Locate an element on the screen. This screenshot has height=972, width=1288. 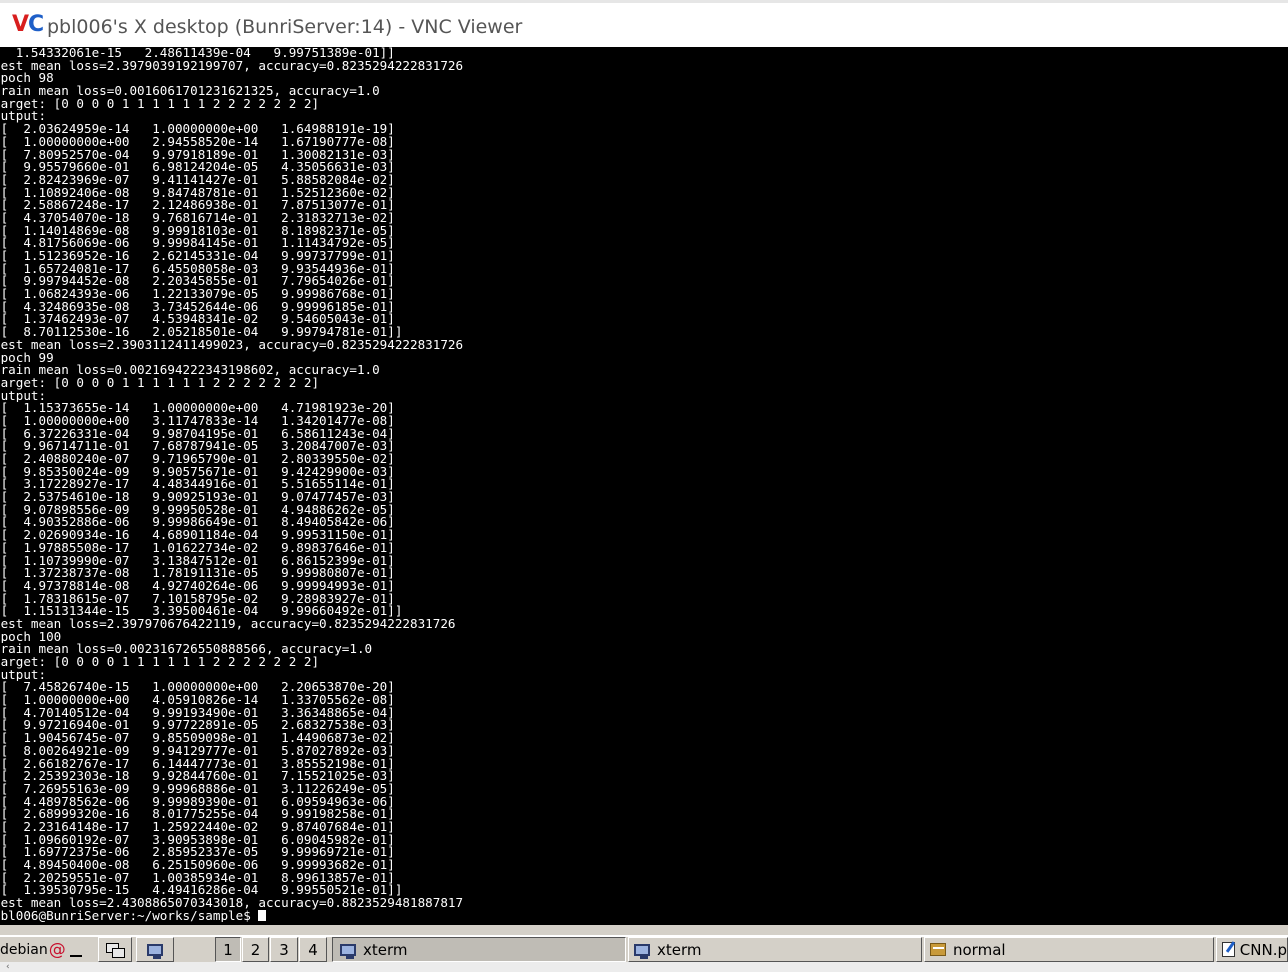
windows-overlap-icon is located at coordinates (115, 950).